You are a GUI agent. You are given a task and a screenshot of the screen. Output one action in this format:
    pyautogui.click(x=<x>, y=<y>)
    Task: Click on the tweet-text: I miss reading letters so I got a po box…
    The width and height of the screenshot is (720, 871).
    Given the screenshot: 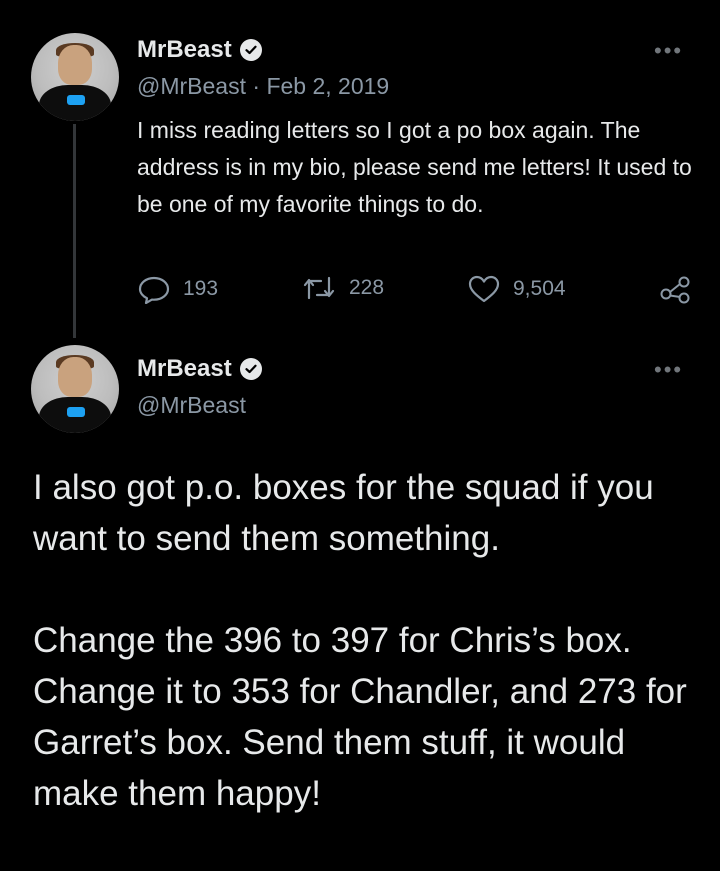 What is the action you would take?
    pyautogui.click(x=414, y=167)
    